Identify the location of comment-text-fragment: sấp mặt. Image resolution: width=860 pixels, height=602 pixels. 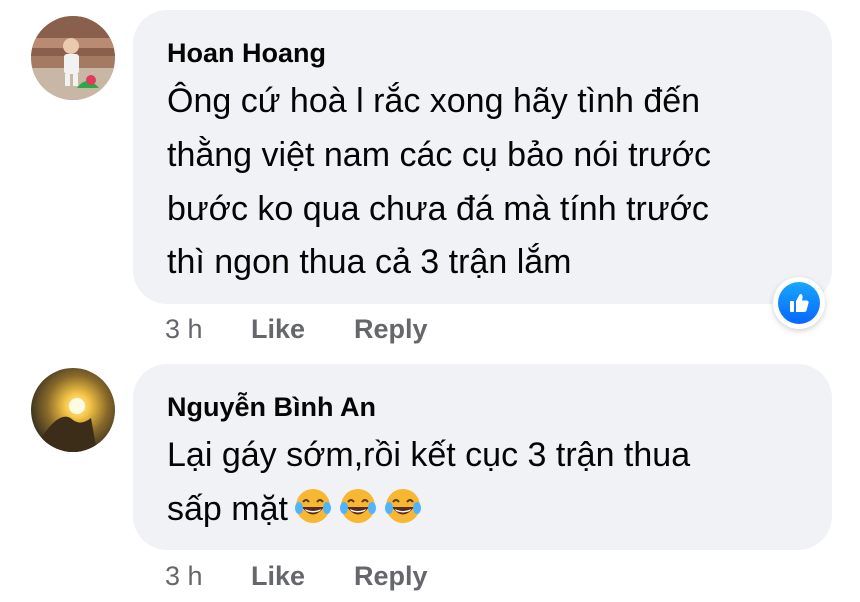
(227, 509).